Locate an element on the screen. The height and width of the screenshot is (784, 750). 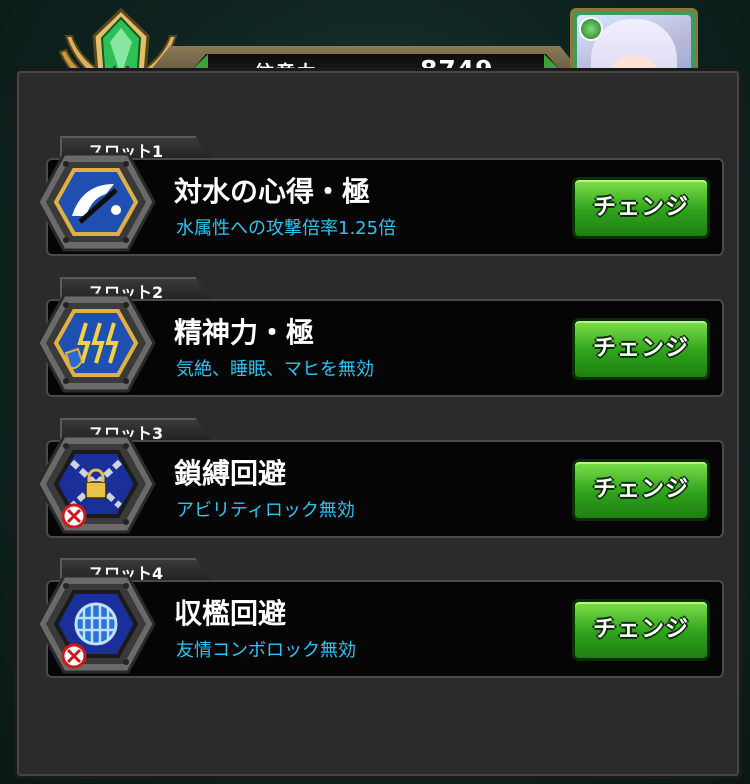
skill-name: 対水の心得・極 is located at coordinates (272, 191).